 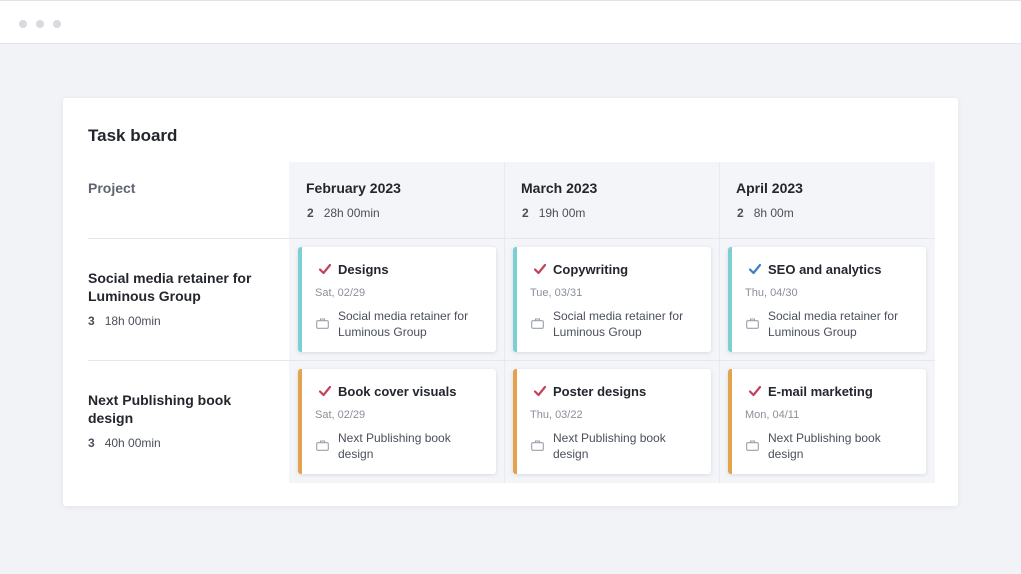 I want to click on task-title: Designs, so click(x=363, y=269).